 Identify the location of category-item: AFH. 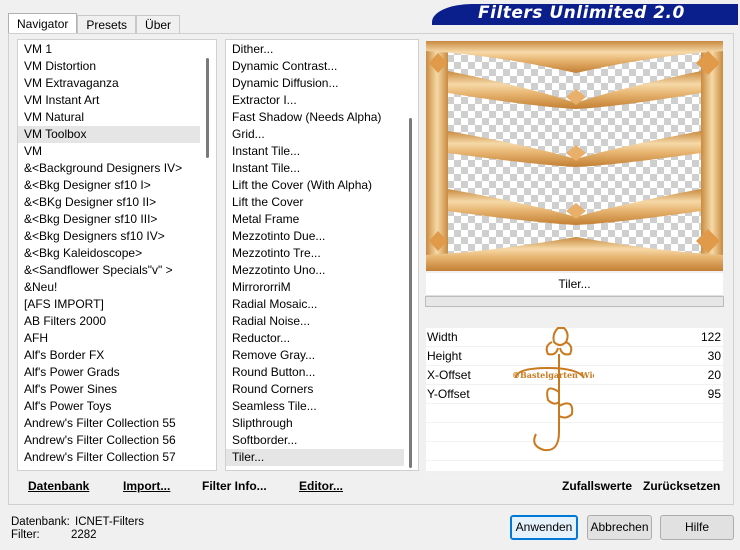
(117, 338).